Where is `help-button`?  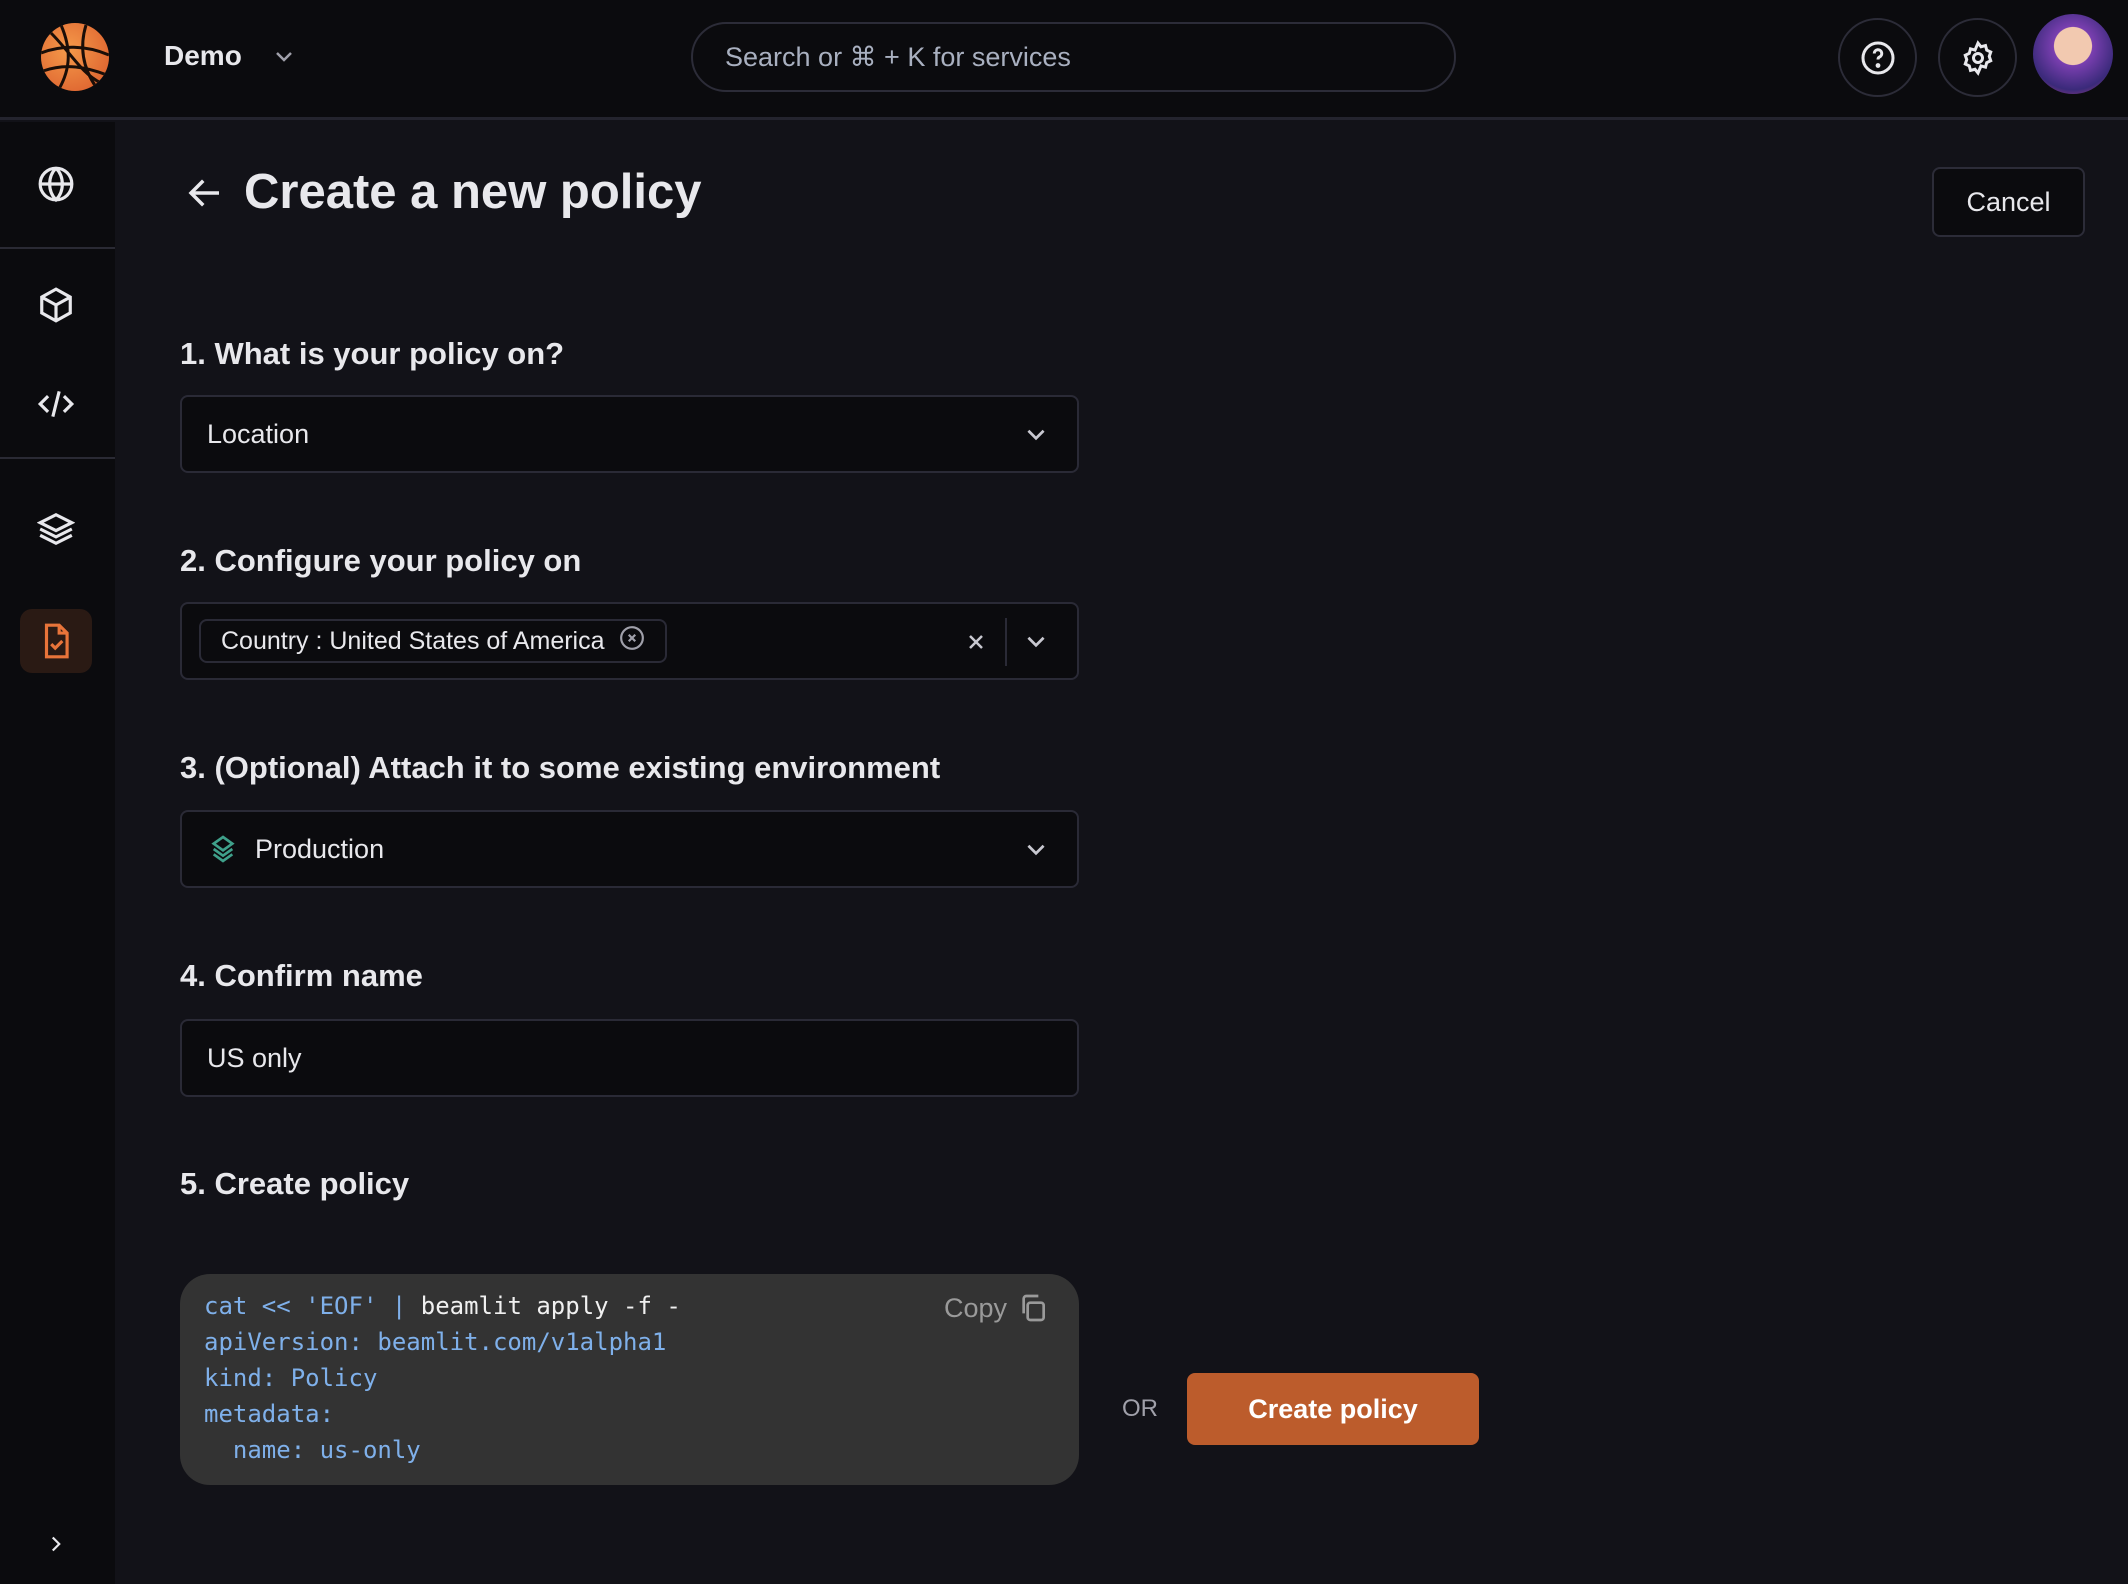 help-button is located at coordinates (1877, 57).